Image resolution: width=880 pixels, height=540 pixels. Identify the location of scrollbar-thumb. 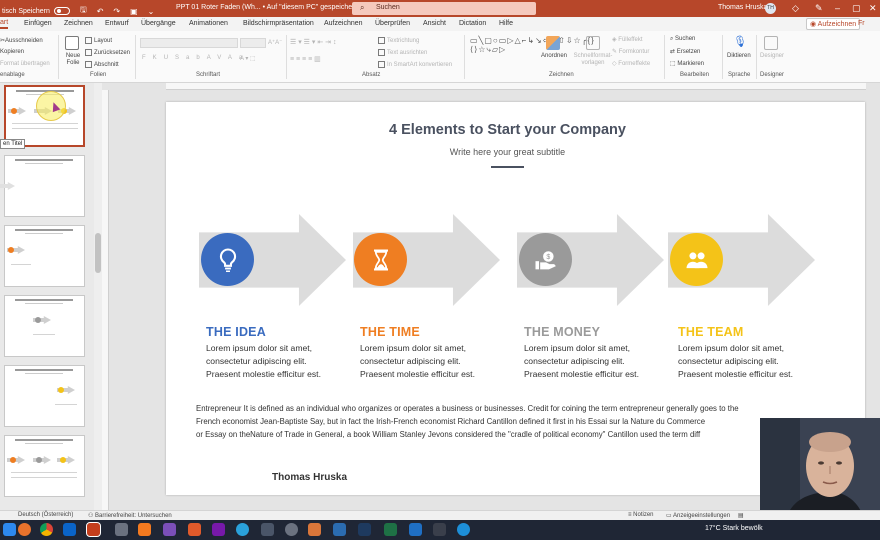
(98, 253).